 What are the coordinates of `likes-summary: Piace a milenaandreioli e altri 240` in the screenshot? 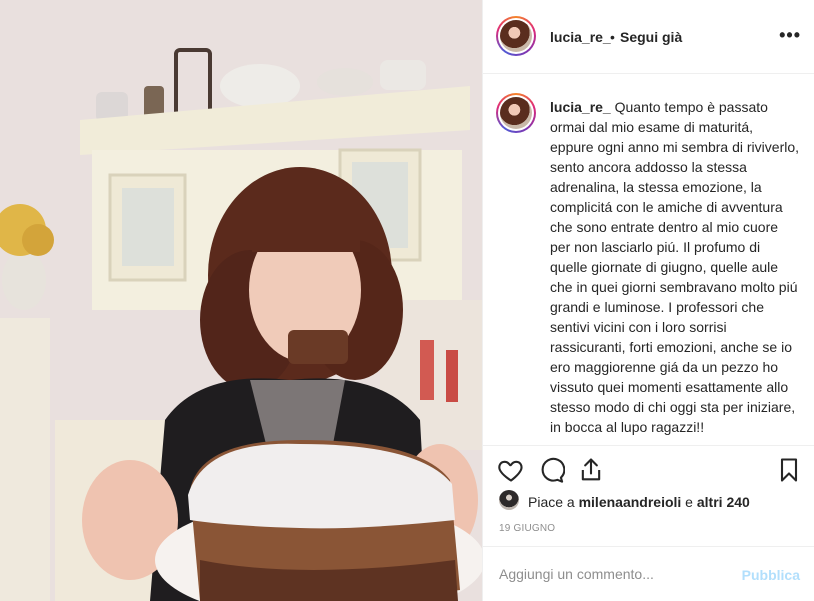 It's located at (648, 502).